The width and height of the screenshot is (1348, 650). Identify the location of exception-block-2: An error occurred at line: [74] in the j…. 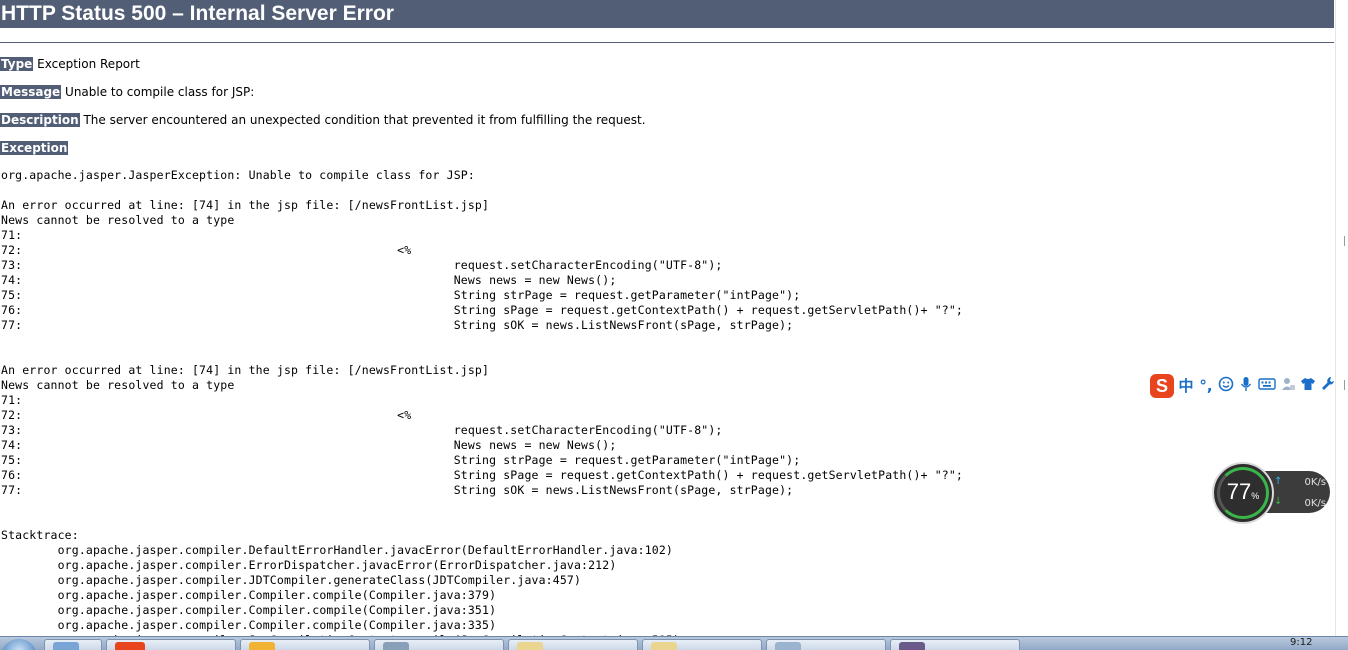
(482, 430).